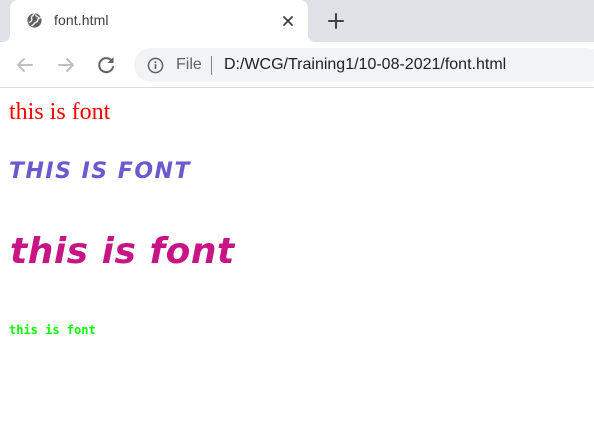 The height and width of the screenshot is (433, 594). I want to click on scheme-label: File, so click(189, 64).